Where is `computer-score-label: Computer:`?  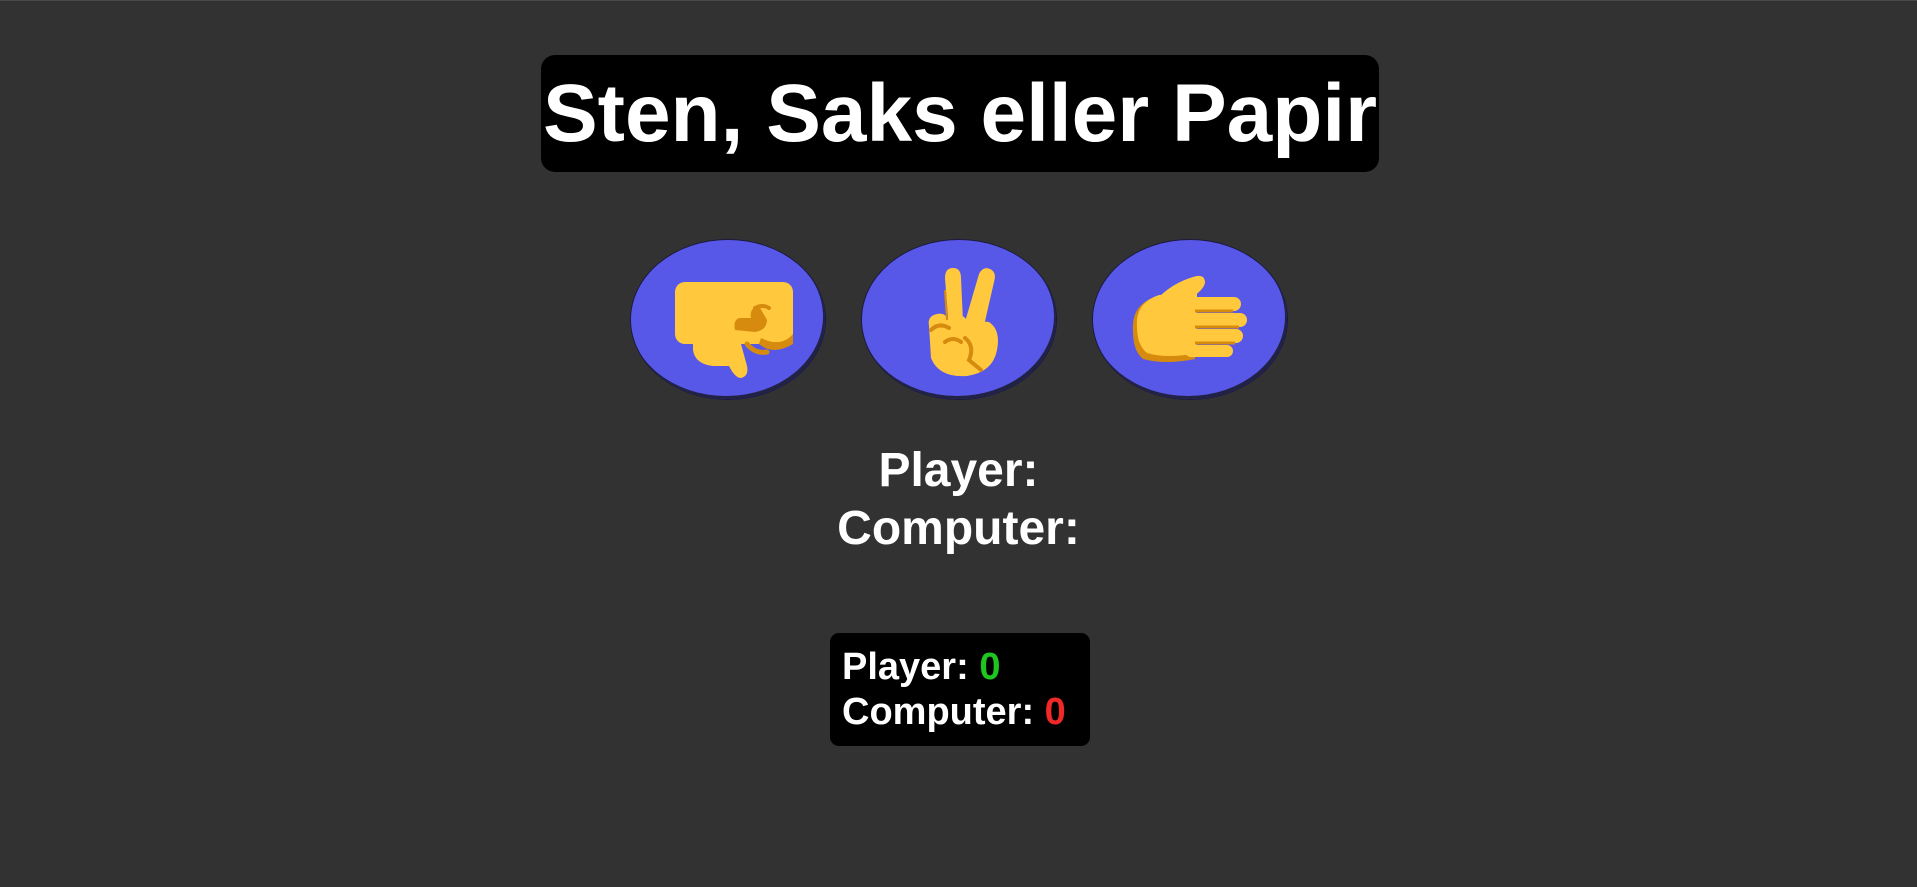 computer-score-label: Computer: is located at coordinates (938, 712).